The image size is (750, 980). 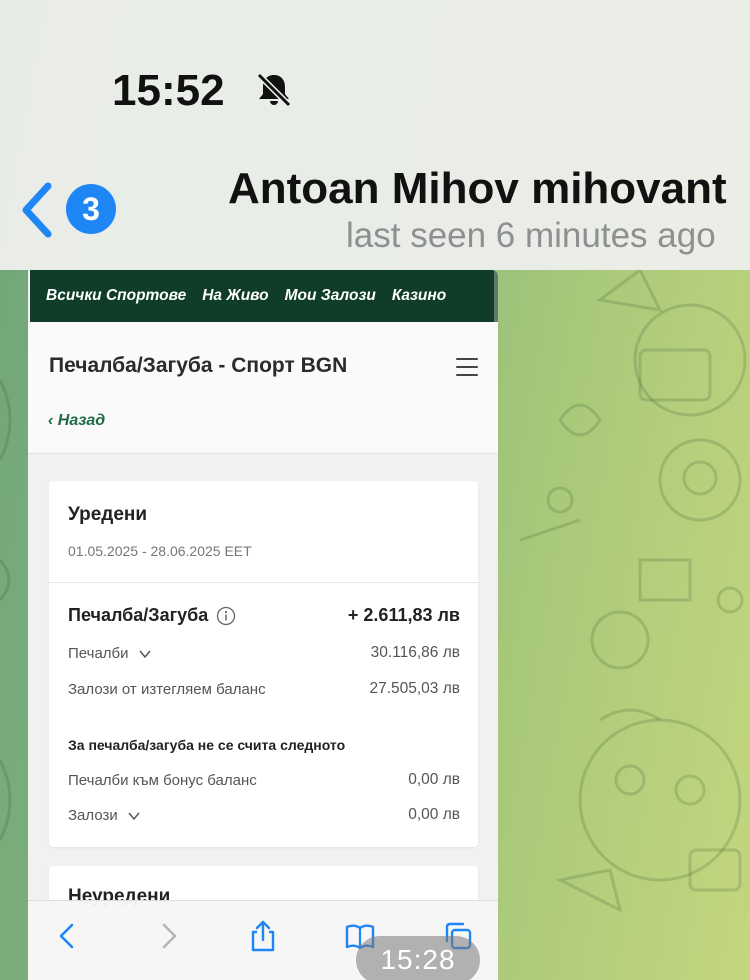 What do you see at coordinates (264, 780) in the screenshot?
I see `bonus-winnings-row: Печалби към бонус баланс 0,00 лв` at bounding box center [264, 780].